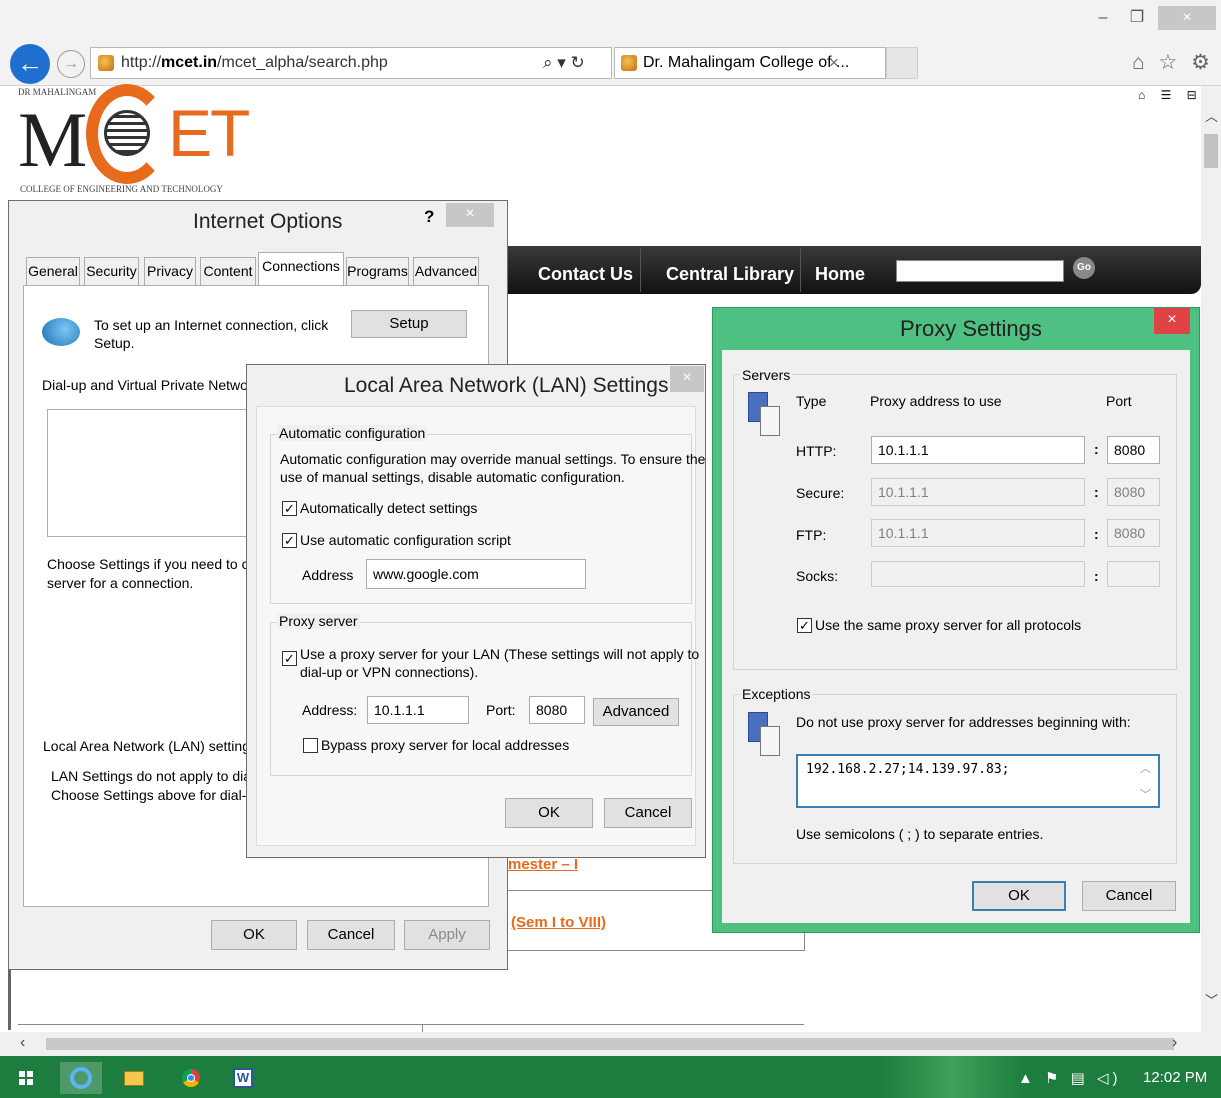 This screenshot has height=1098, width=1221. Describe the element at coordinates (1133, 533) in the screenshot. I see `ftp-port-input: 8080` at that location.